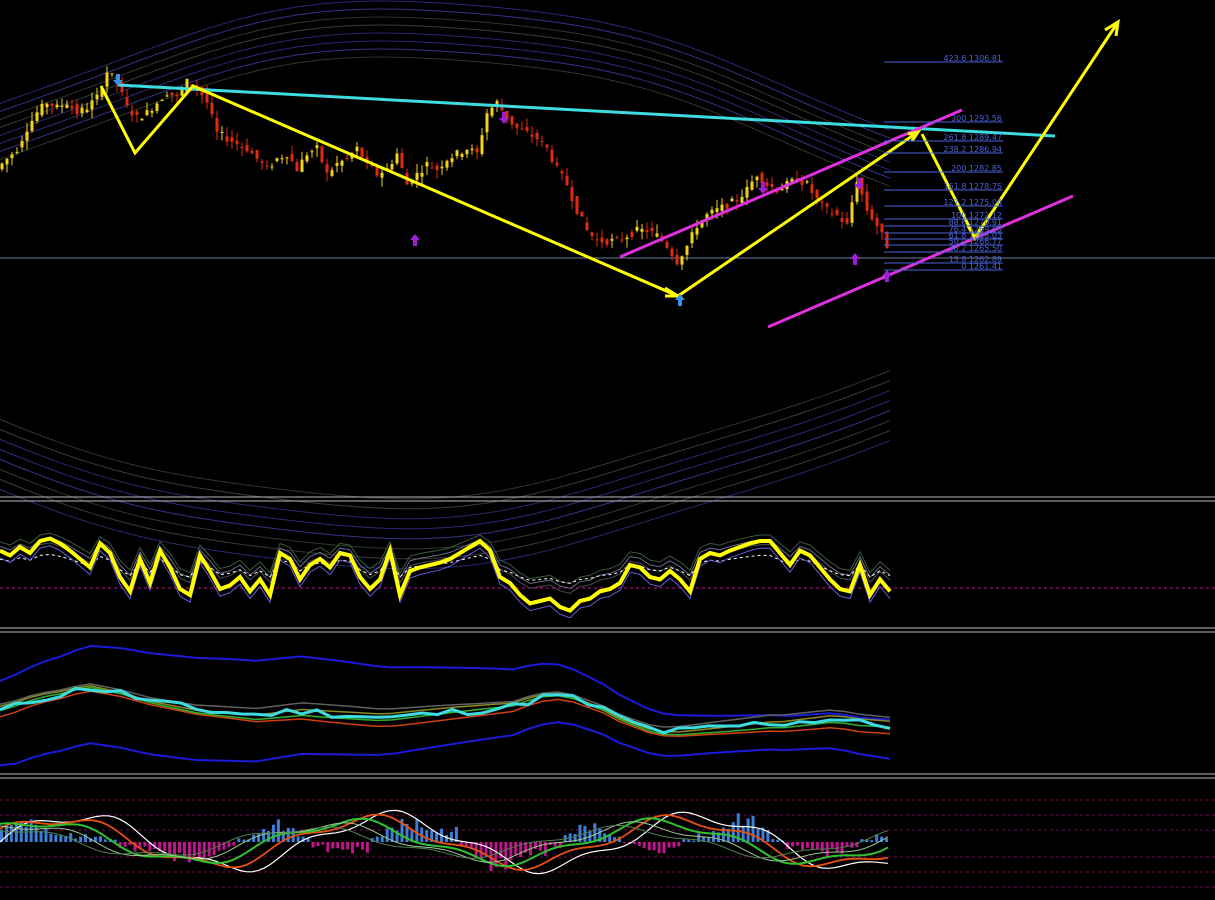 The height and width of the screenshot is (900, 1215). What do you see at coordinates (972, 149) in the screenshot?
I see `fib-level-label: 238.2 1286.94` at bounding box center [972, 149].